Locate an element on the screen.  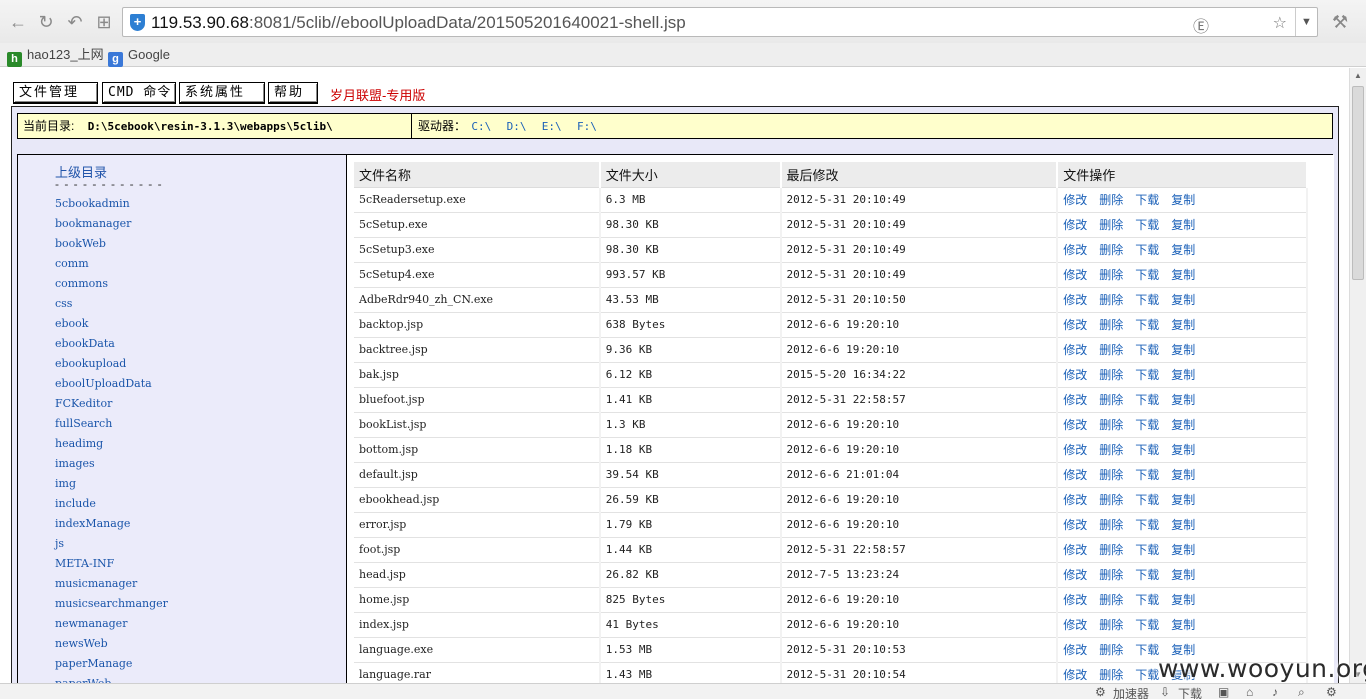
cmd-button: CMD 命令 is located at coordinates (139, 93).